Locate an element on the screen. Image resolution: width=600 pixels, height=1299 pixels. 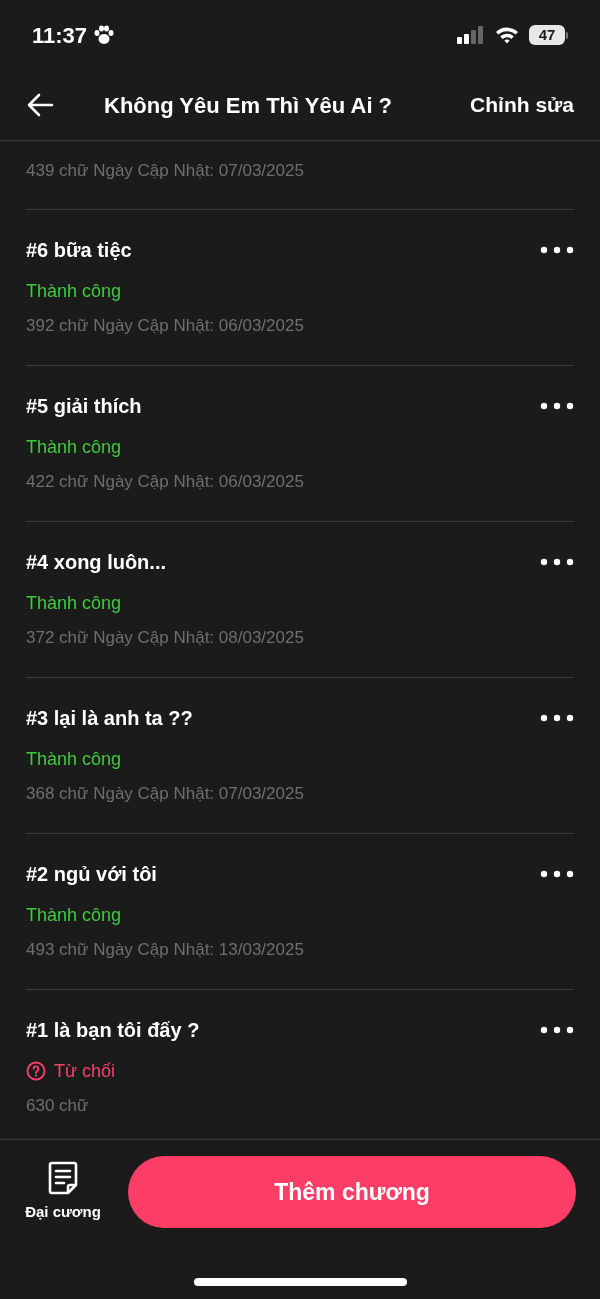
page-title: Không Yêu Em Thì Yêu Ai ? is located at coordinates (248, 105).